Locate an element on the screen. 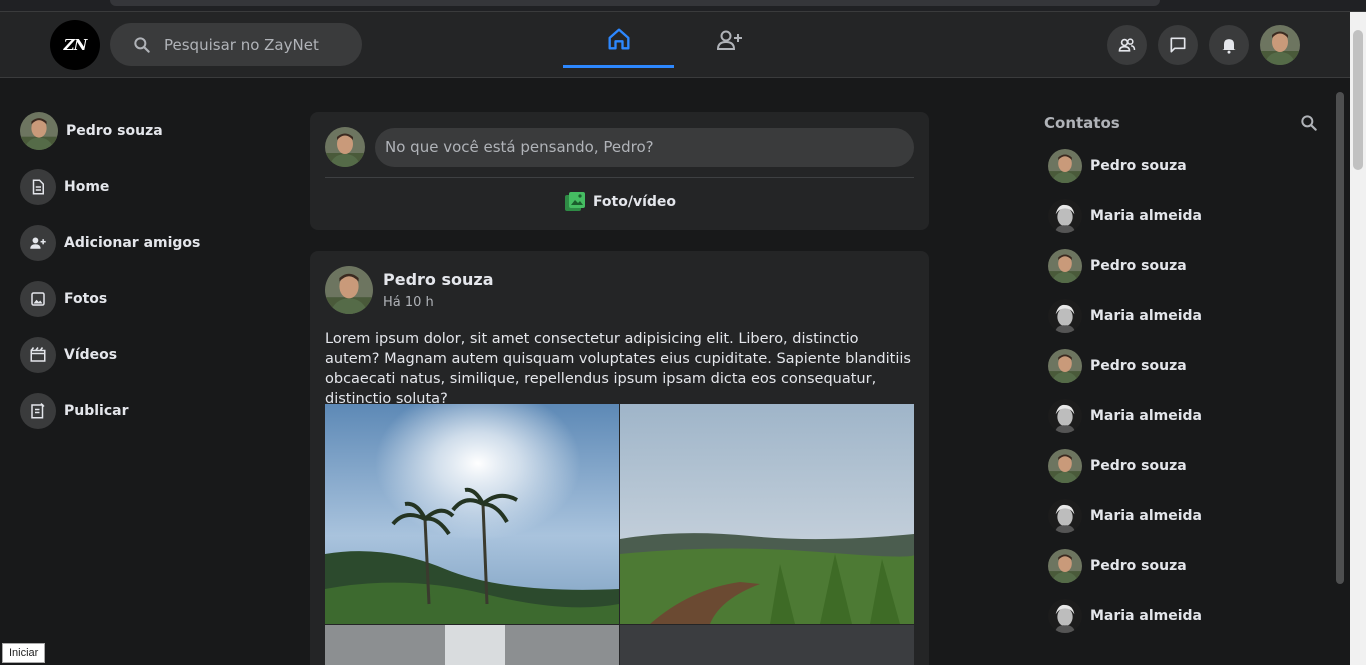 Image resolution: width=1366 pixels, height=665 pixels. search-box: Pesquisar no ZayNet is located at coordinates (236, 44).